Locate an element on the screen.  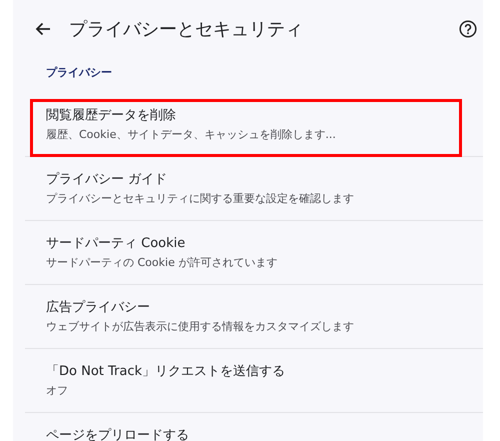
item-title: 広告プライバシー is located at coordinates (98, 308).